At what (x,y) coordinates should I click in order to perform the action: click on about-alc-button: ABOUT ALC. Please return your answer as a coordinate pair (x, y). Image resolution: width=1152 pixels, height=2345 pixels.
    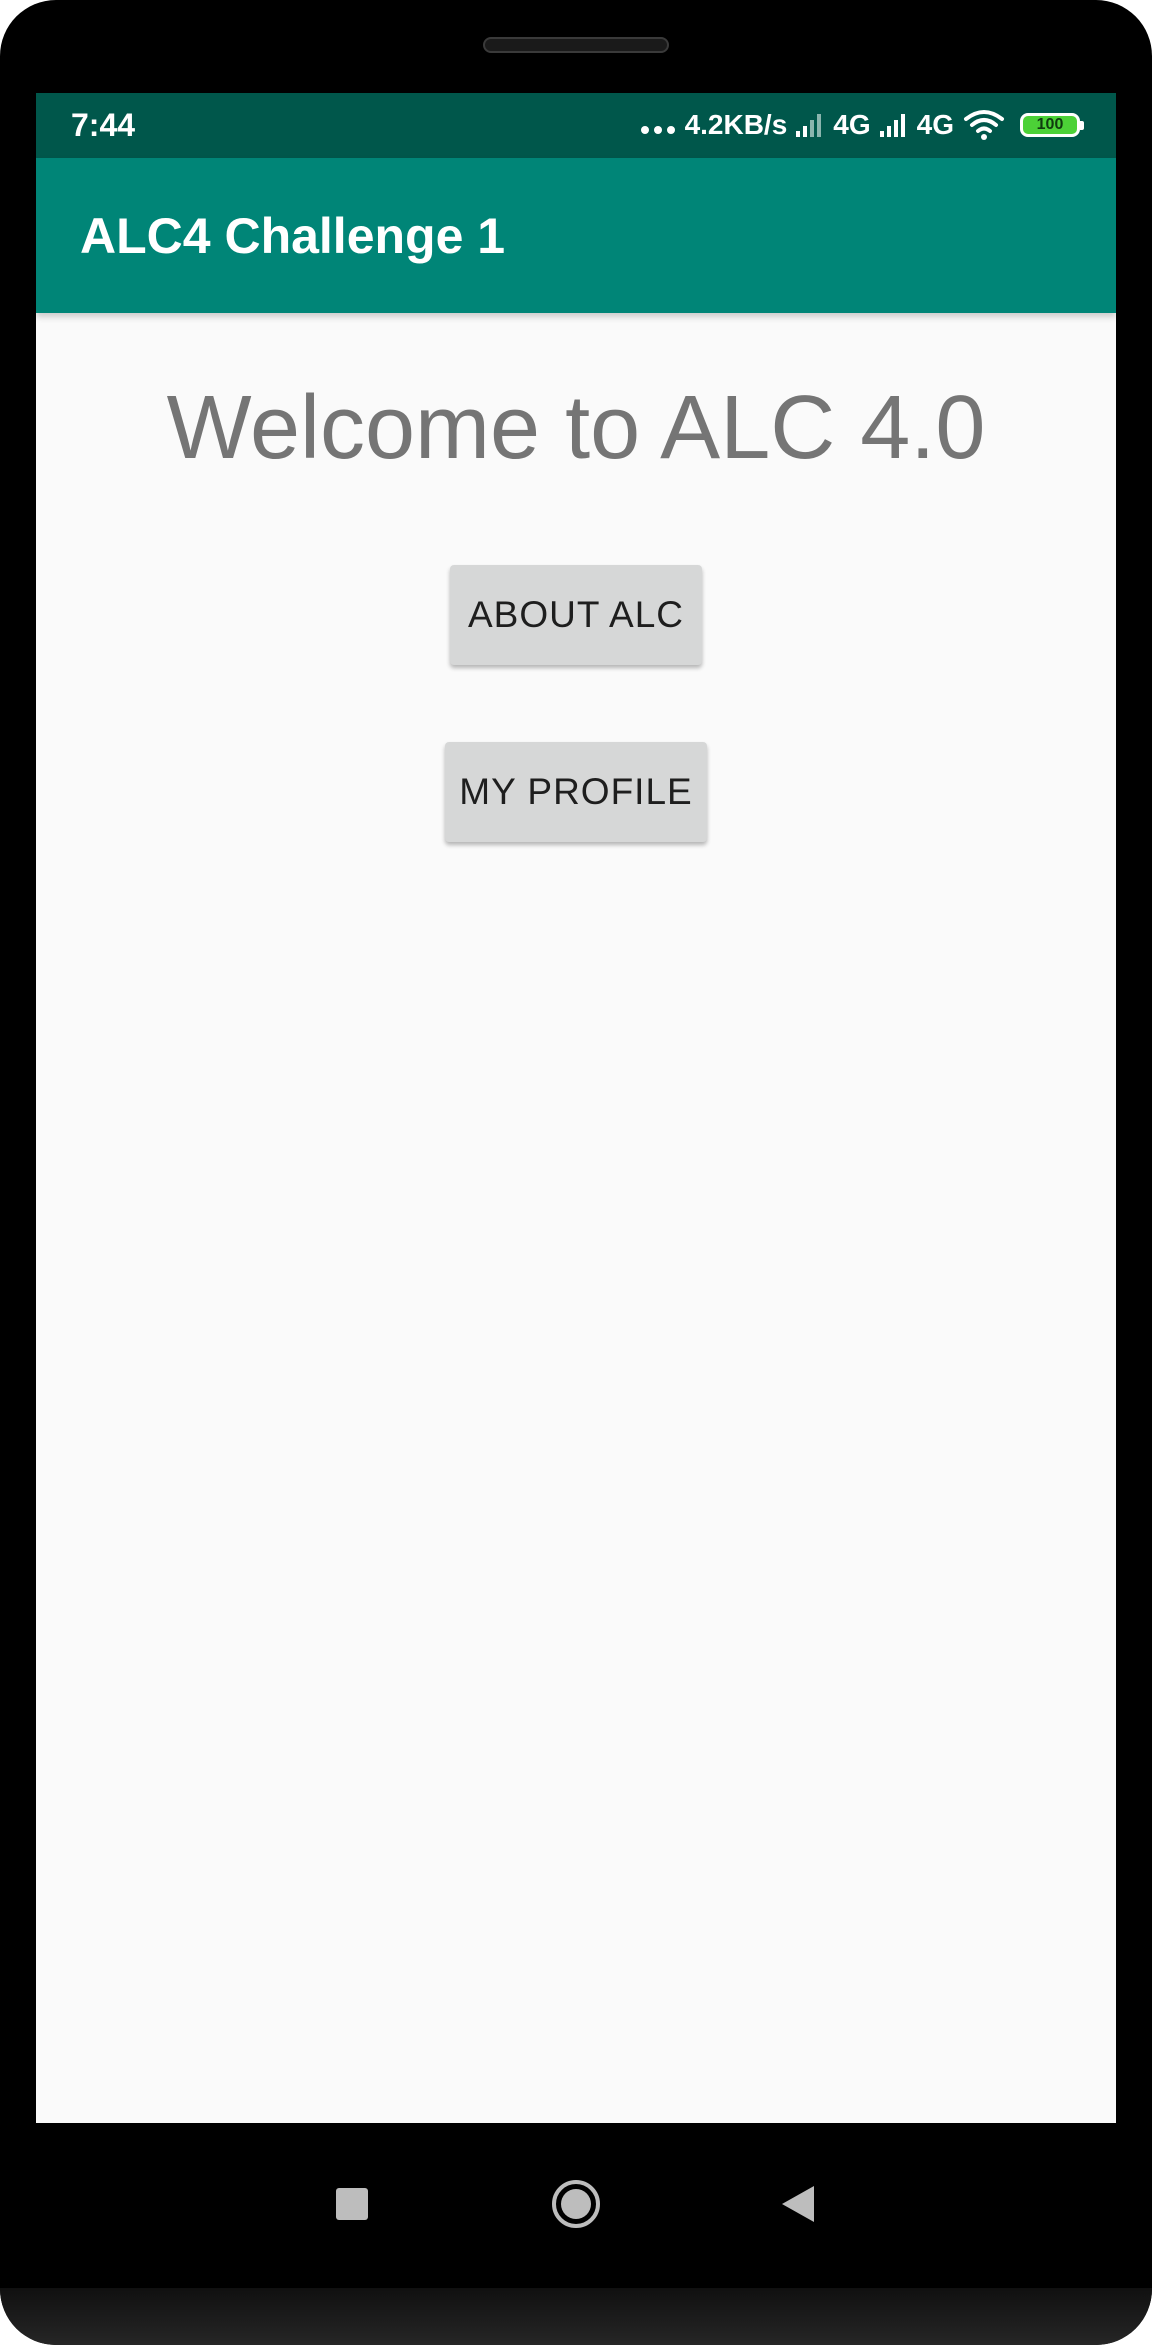
    Looking at the image, I should click on (576, 615).